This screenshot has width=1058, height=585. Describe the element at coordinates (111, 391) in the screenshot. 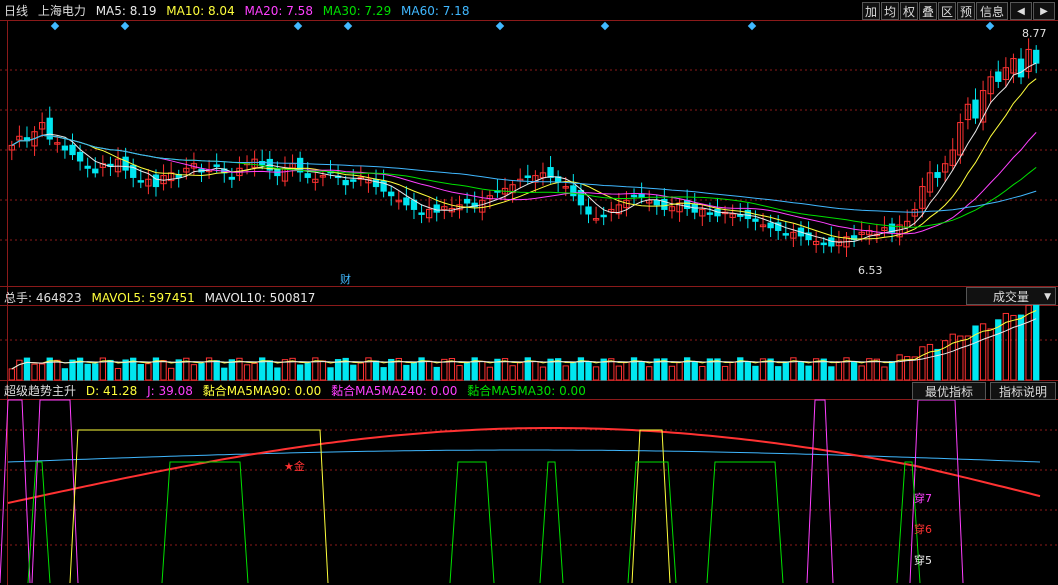

I see `indicator-d: D: 41.28` at that location.